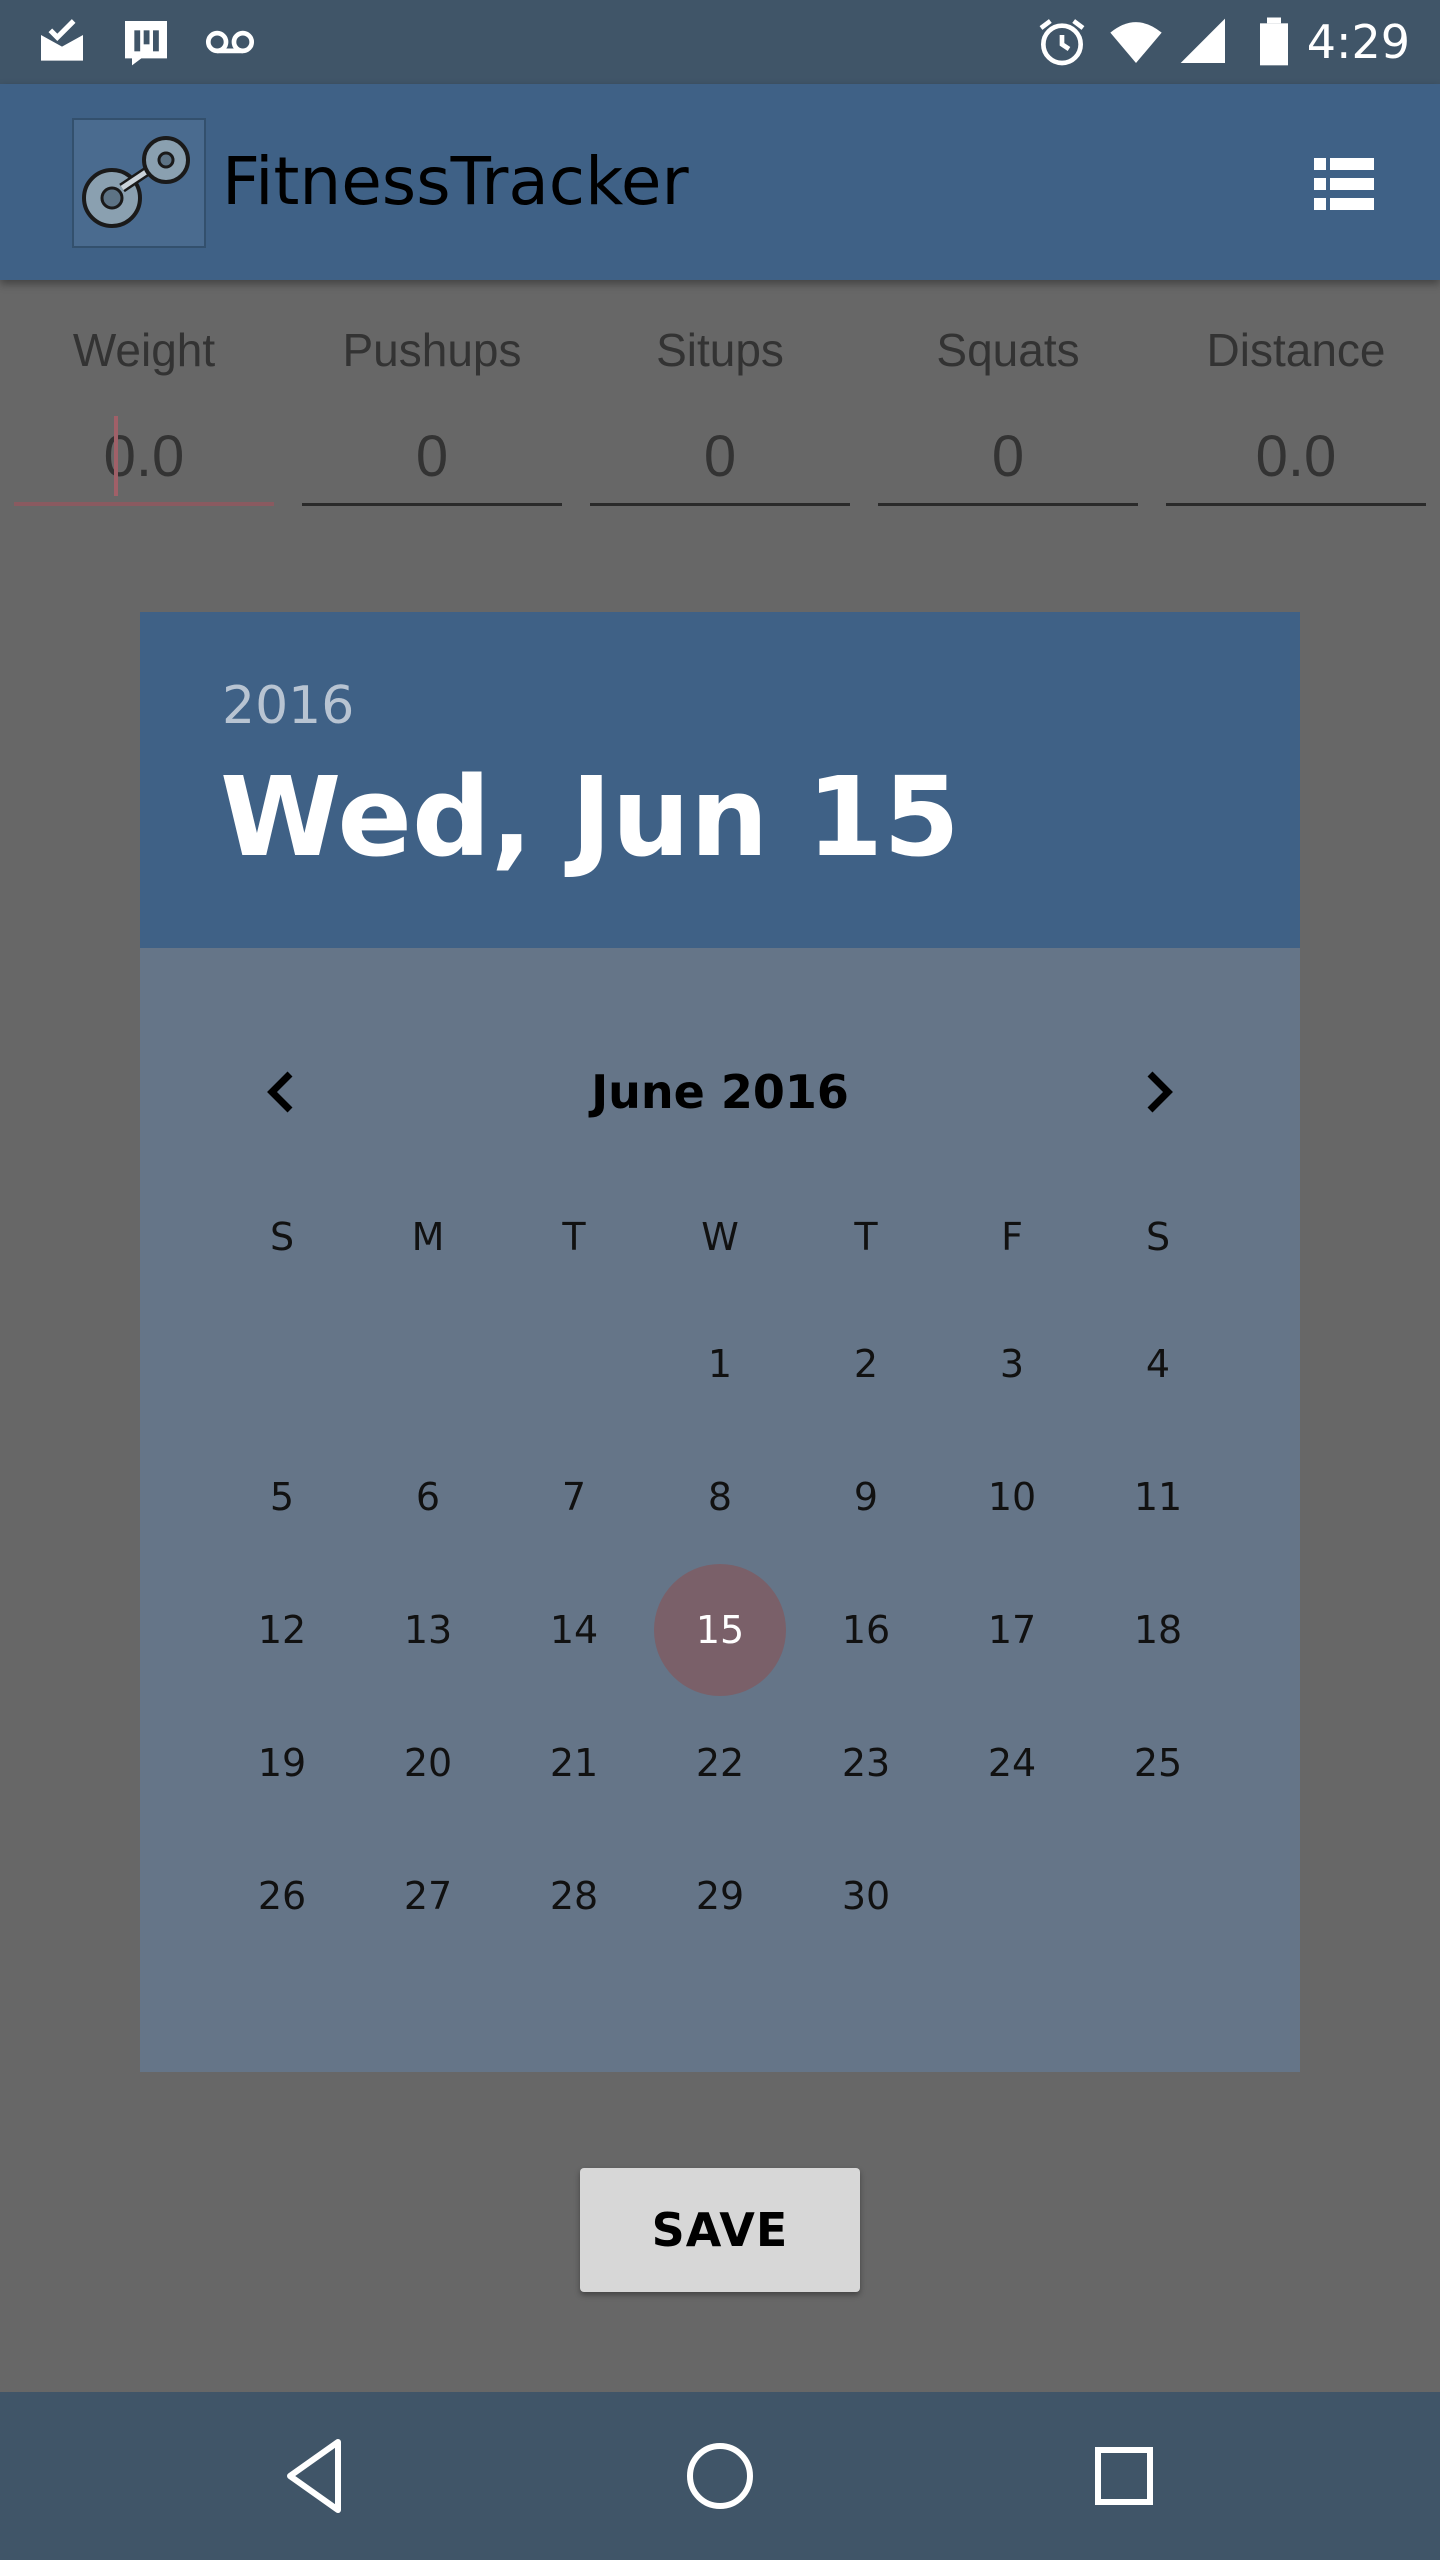 Image resolution: width=1440 pixels, height=2560 pixels. I want to click on pushups-stat: Pushups, so click(432, 420).